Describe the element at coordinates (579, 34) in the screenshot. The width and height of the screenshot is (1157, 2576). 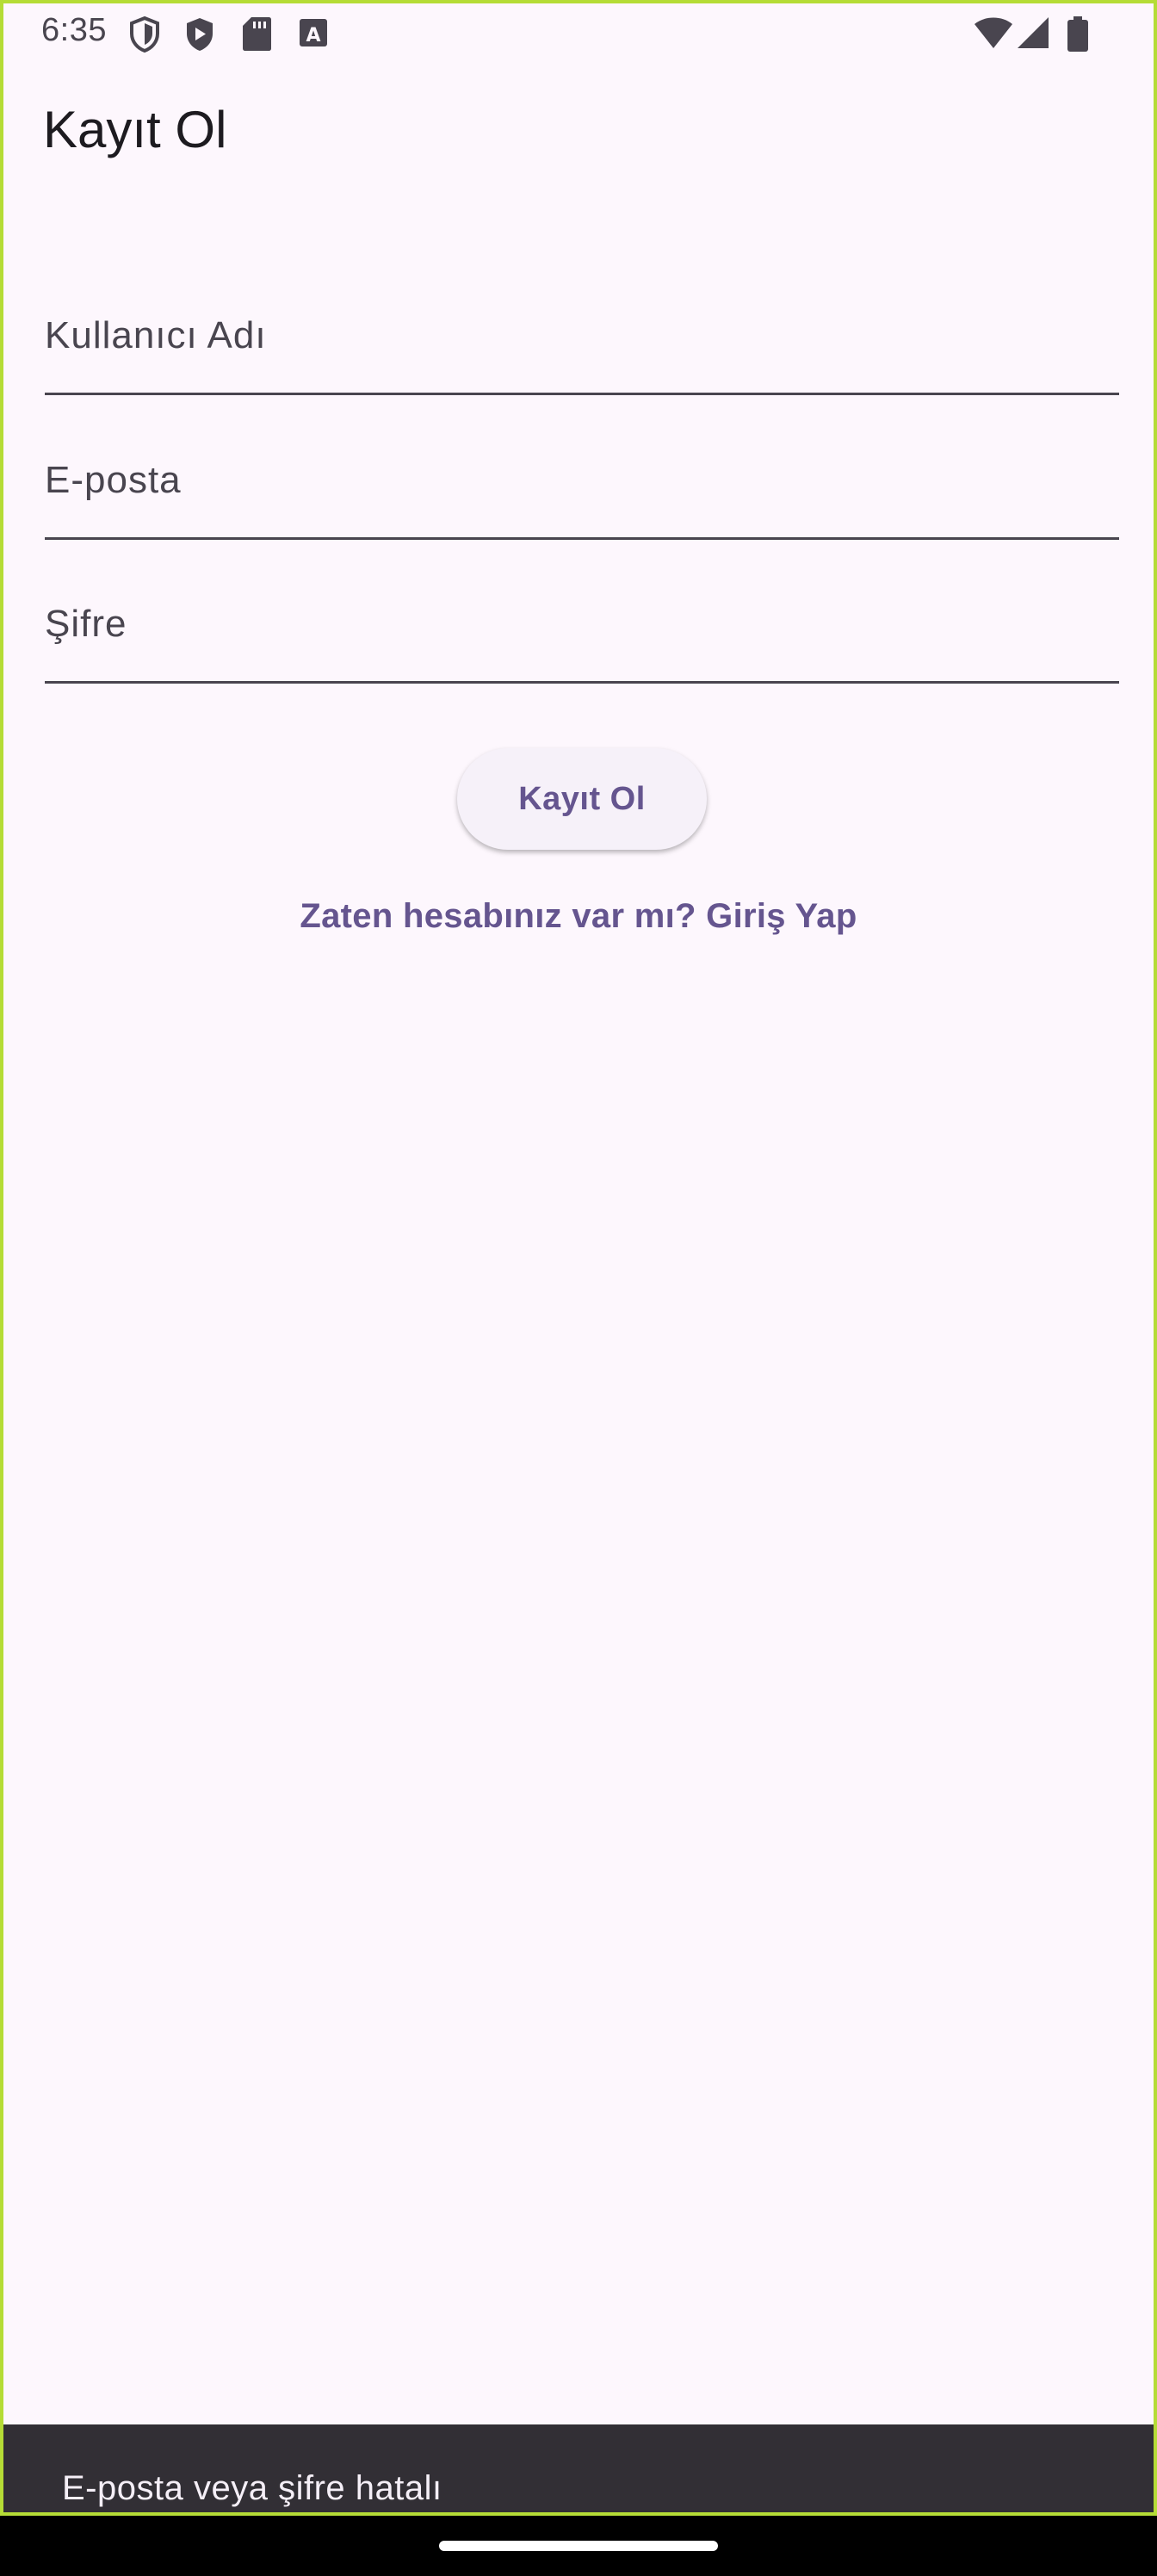
I see `status-bar: 6:35 A` at that location.